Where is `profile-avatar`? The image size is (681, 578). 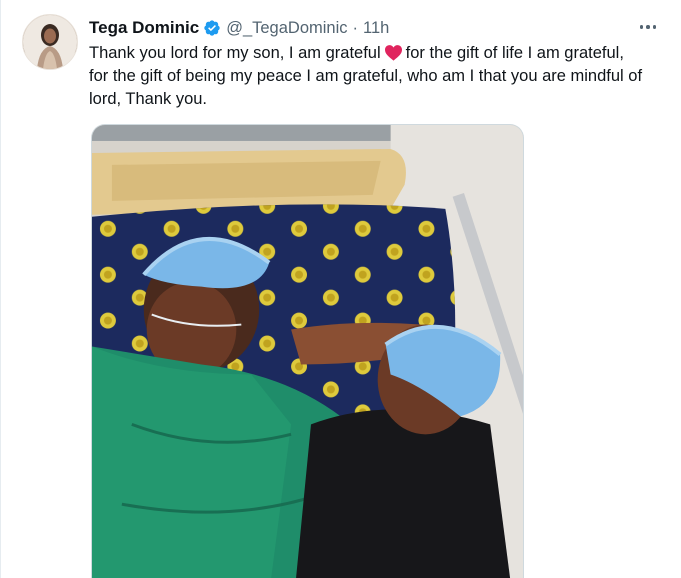 profile-avatar is located at coordinates (50, 42).